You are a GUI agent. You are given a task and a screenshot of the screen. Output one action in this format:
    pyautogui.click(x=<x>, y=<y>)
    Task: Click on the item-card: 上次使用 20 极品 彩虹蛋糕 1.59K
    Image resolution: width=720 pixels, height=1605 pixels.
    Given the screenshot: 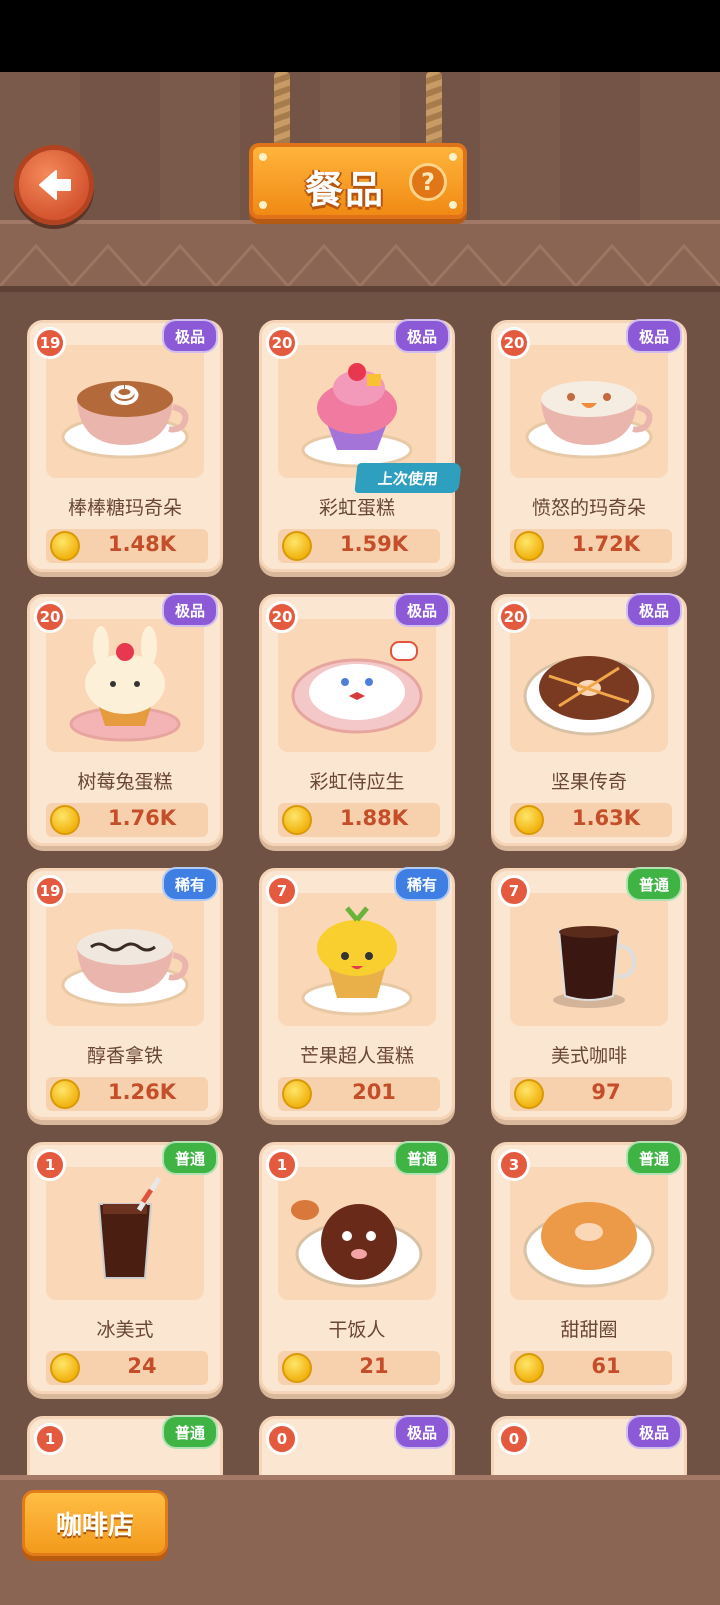 What is the action you would take?
    pyautogui.click(x=360, y=445)
    